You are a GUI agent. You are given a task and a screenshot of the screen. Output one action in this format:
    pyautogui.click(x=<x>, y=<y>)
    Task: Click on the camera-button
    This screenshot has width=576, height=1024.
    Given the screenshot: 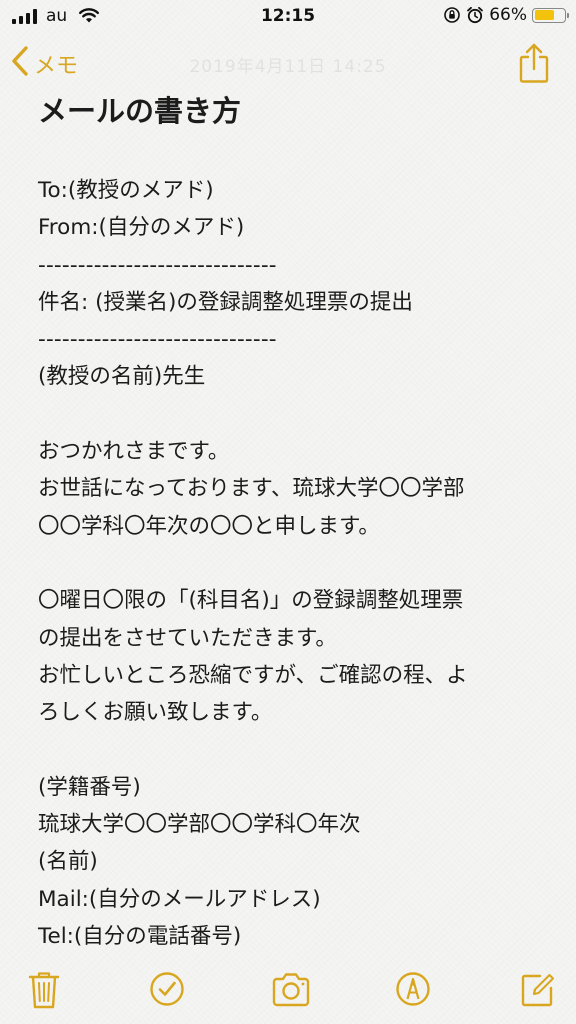 What is the action you would take?
    pyautogui.click(x=291, y=989)
    